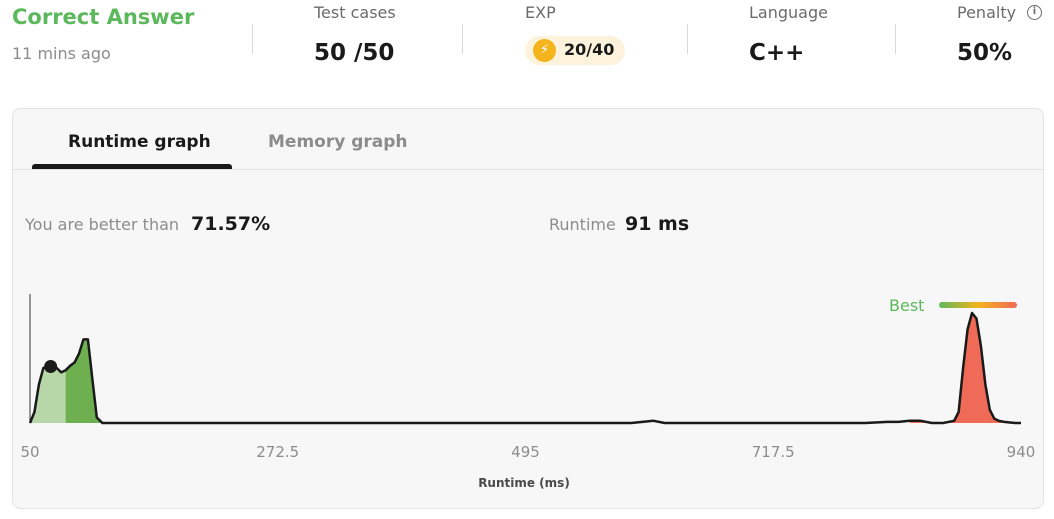 The image size is (1054, 519). Describe the element at coordinates (354, 53) in the screenshot. I see `test-cases-value: 50 /50` at that location.